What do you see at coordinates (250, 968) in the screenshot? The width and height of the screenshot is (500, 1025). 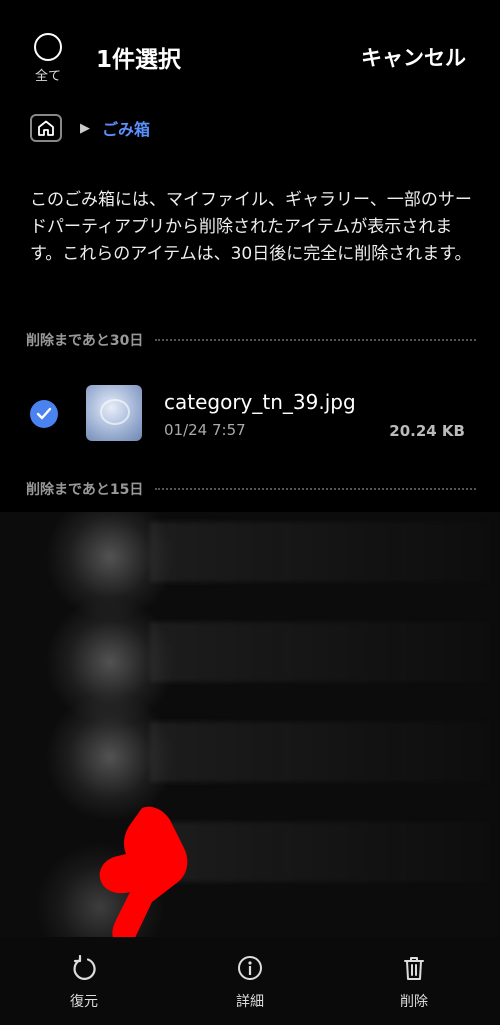 I see `info-icon` at bounding box center [250, 968].